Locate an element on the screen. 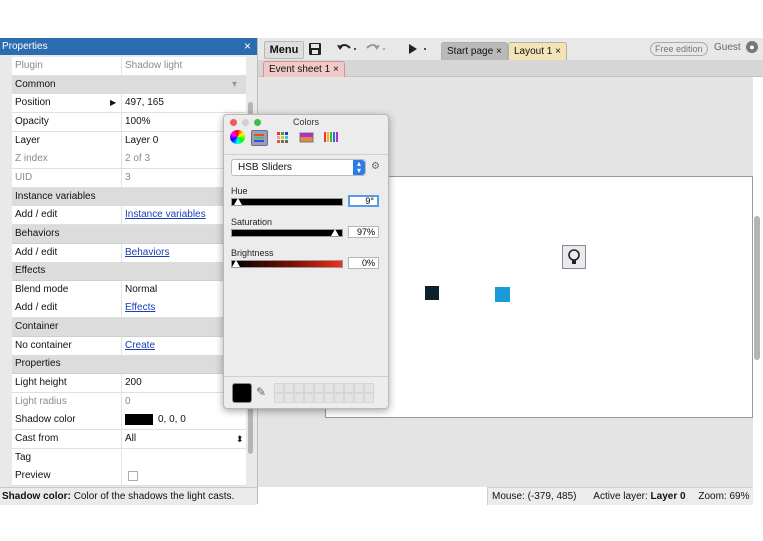 This screenshot has height=541, width=763. gear-icon: ⚙ is located at coordinates (375, 166).